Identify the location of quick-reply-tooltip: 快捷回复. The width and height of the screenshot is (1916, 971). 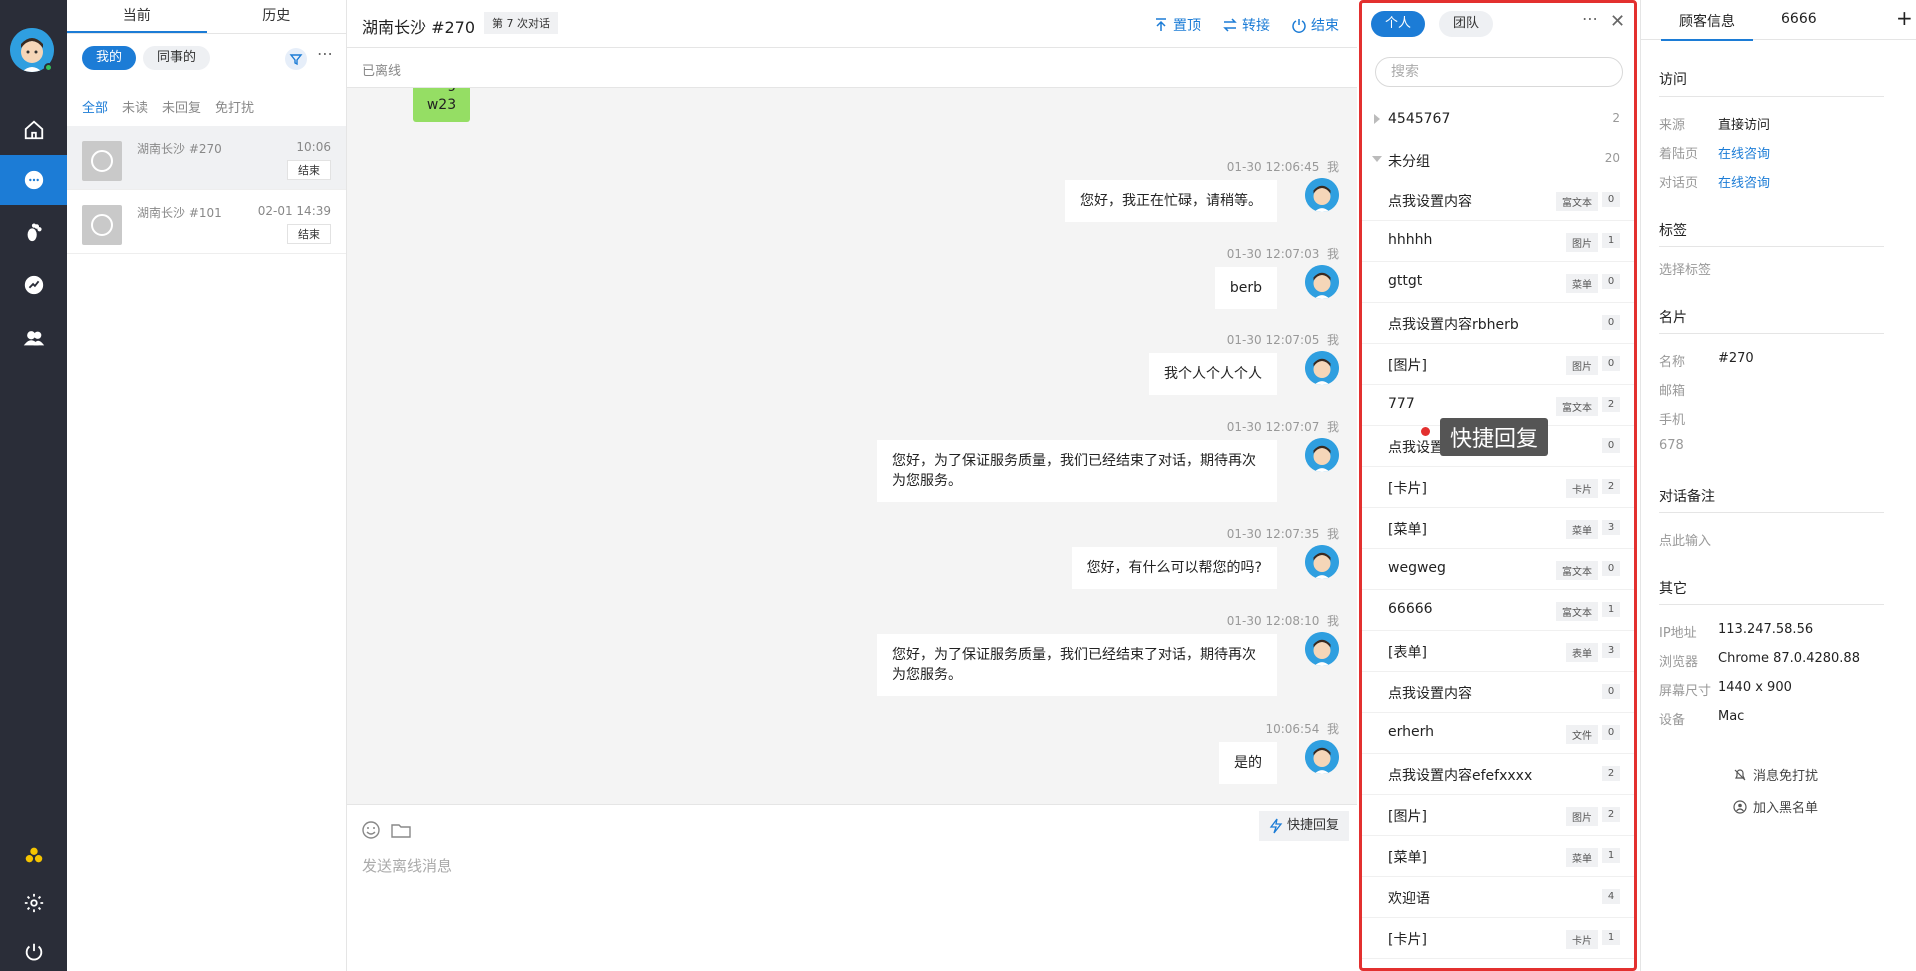
(1494, 437).